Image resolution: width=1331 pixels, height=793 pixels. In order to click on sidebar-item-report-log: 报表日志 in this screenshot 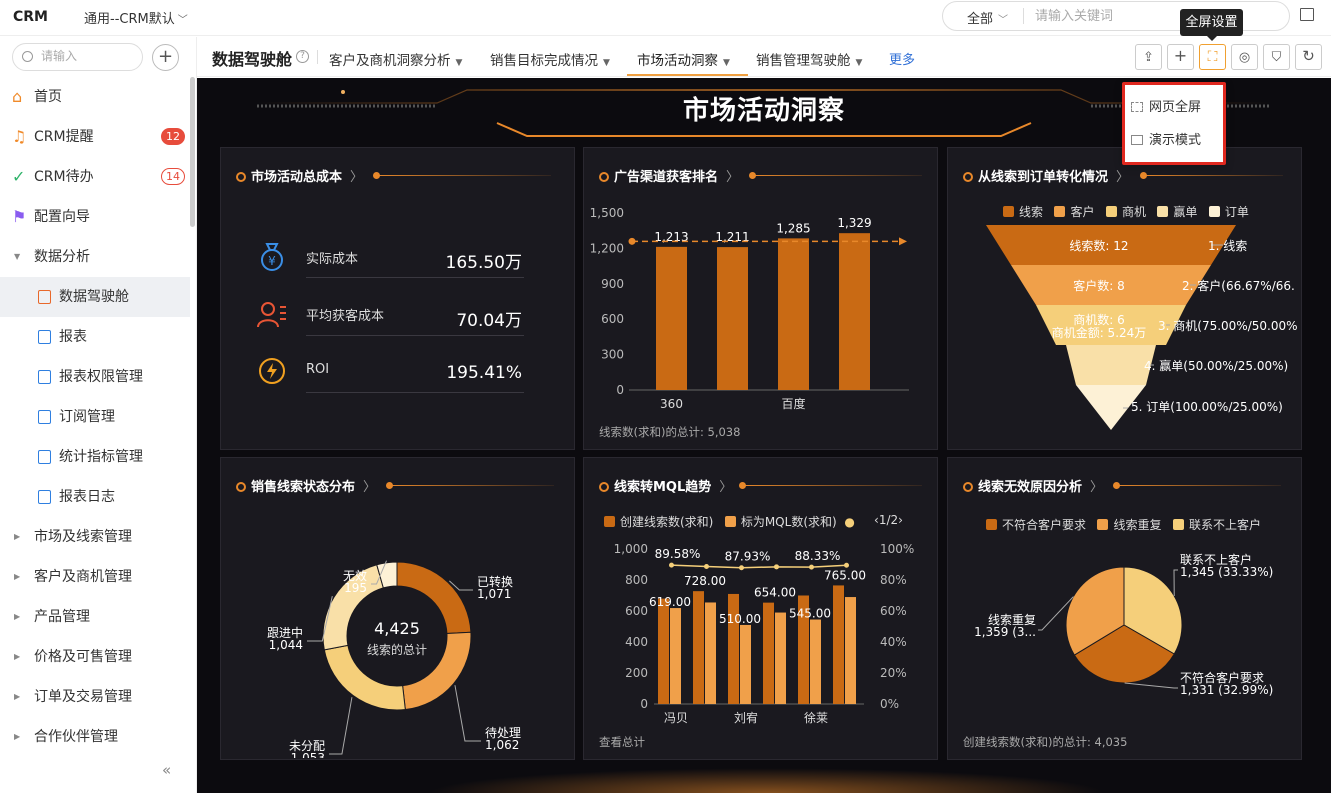, I will do `click(95, 497)`.